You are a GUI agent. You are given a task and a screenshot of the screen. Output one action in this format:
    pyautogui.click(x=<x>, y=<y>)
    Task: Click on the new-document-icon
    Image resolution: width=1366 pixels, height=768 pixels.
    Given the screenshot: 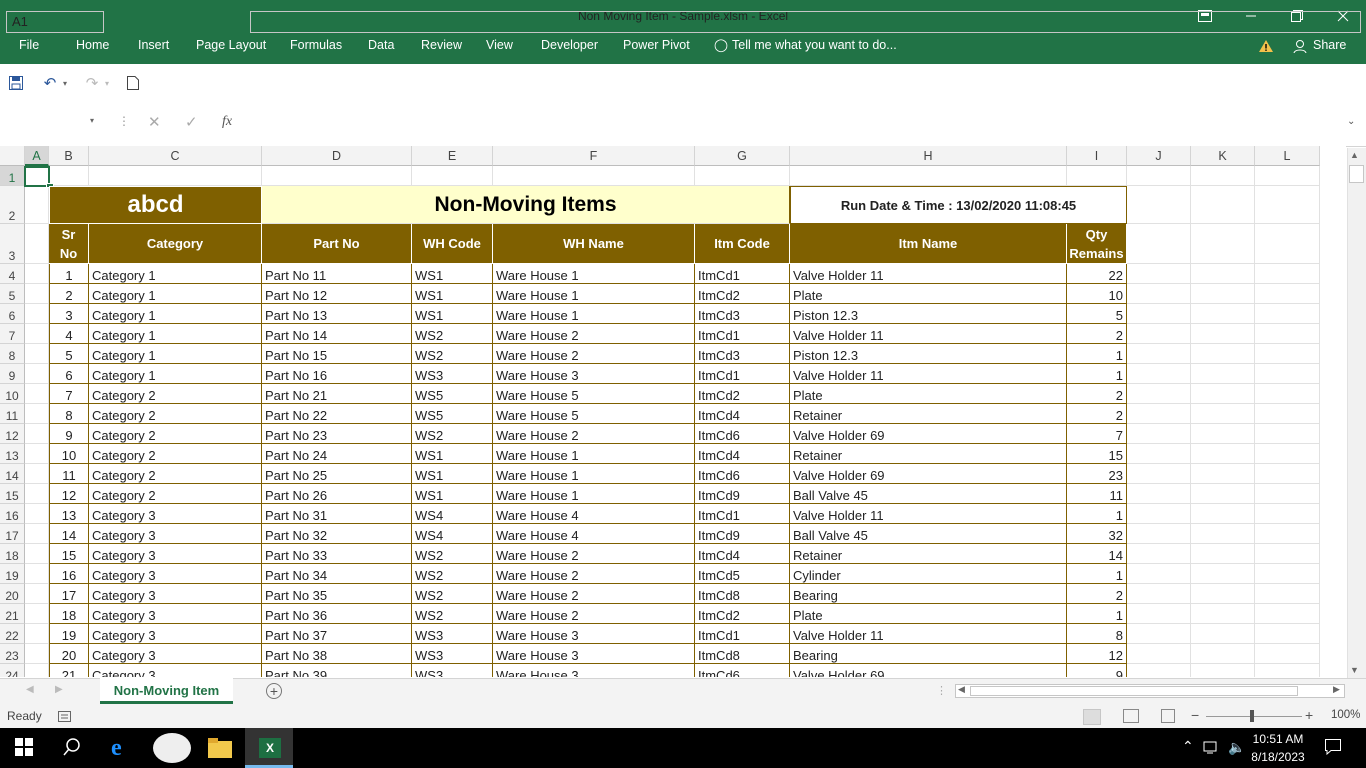 What is the action you would take?
    pyautogui.click(x=133, y=83)
    